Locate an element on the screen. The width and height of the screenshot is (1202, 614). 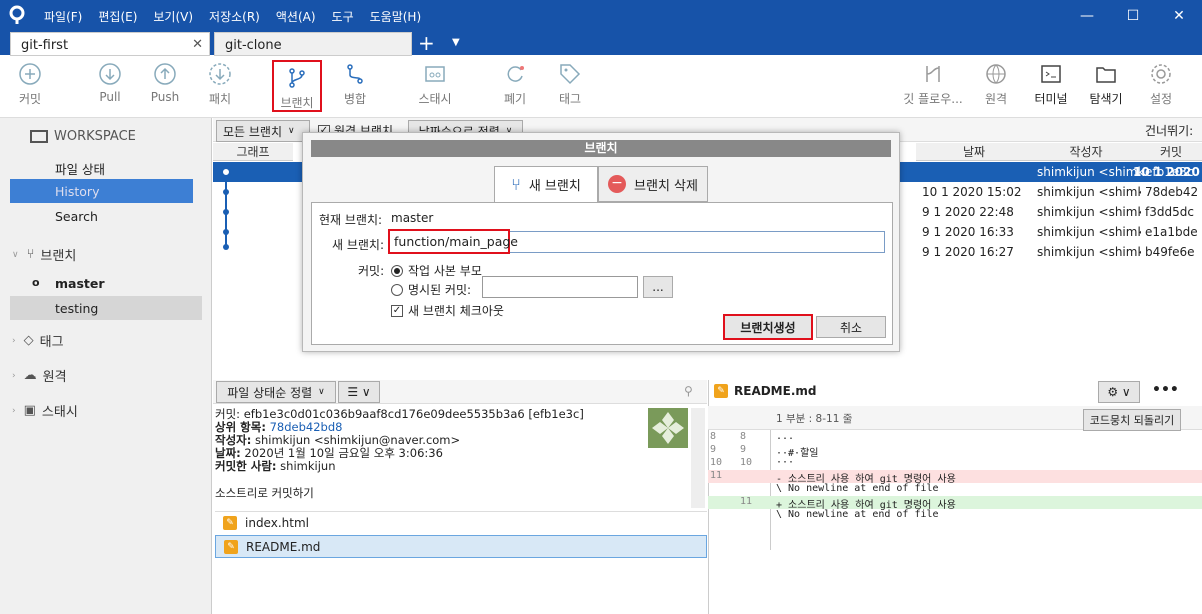
diff-line: 10 10 ··· is located at coordinates (752, 462).